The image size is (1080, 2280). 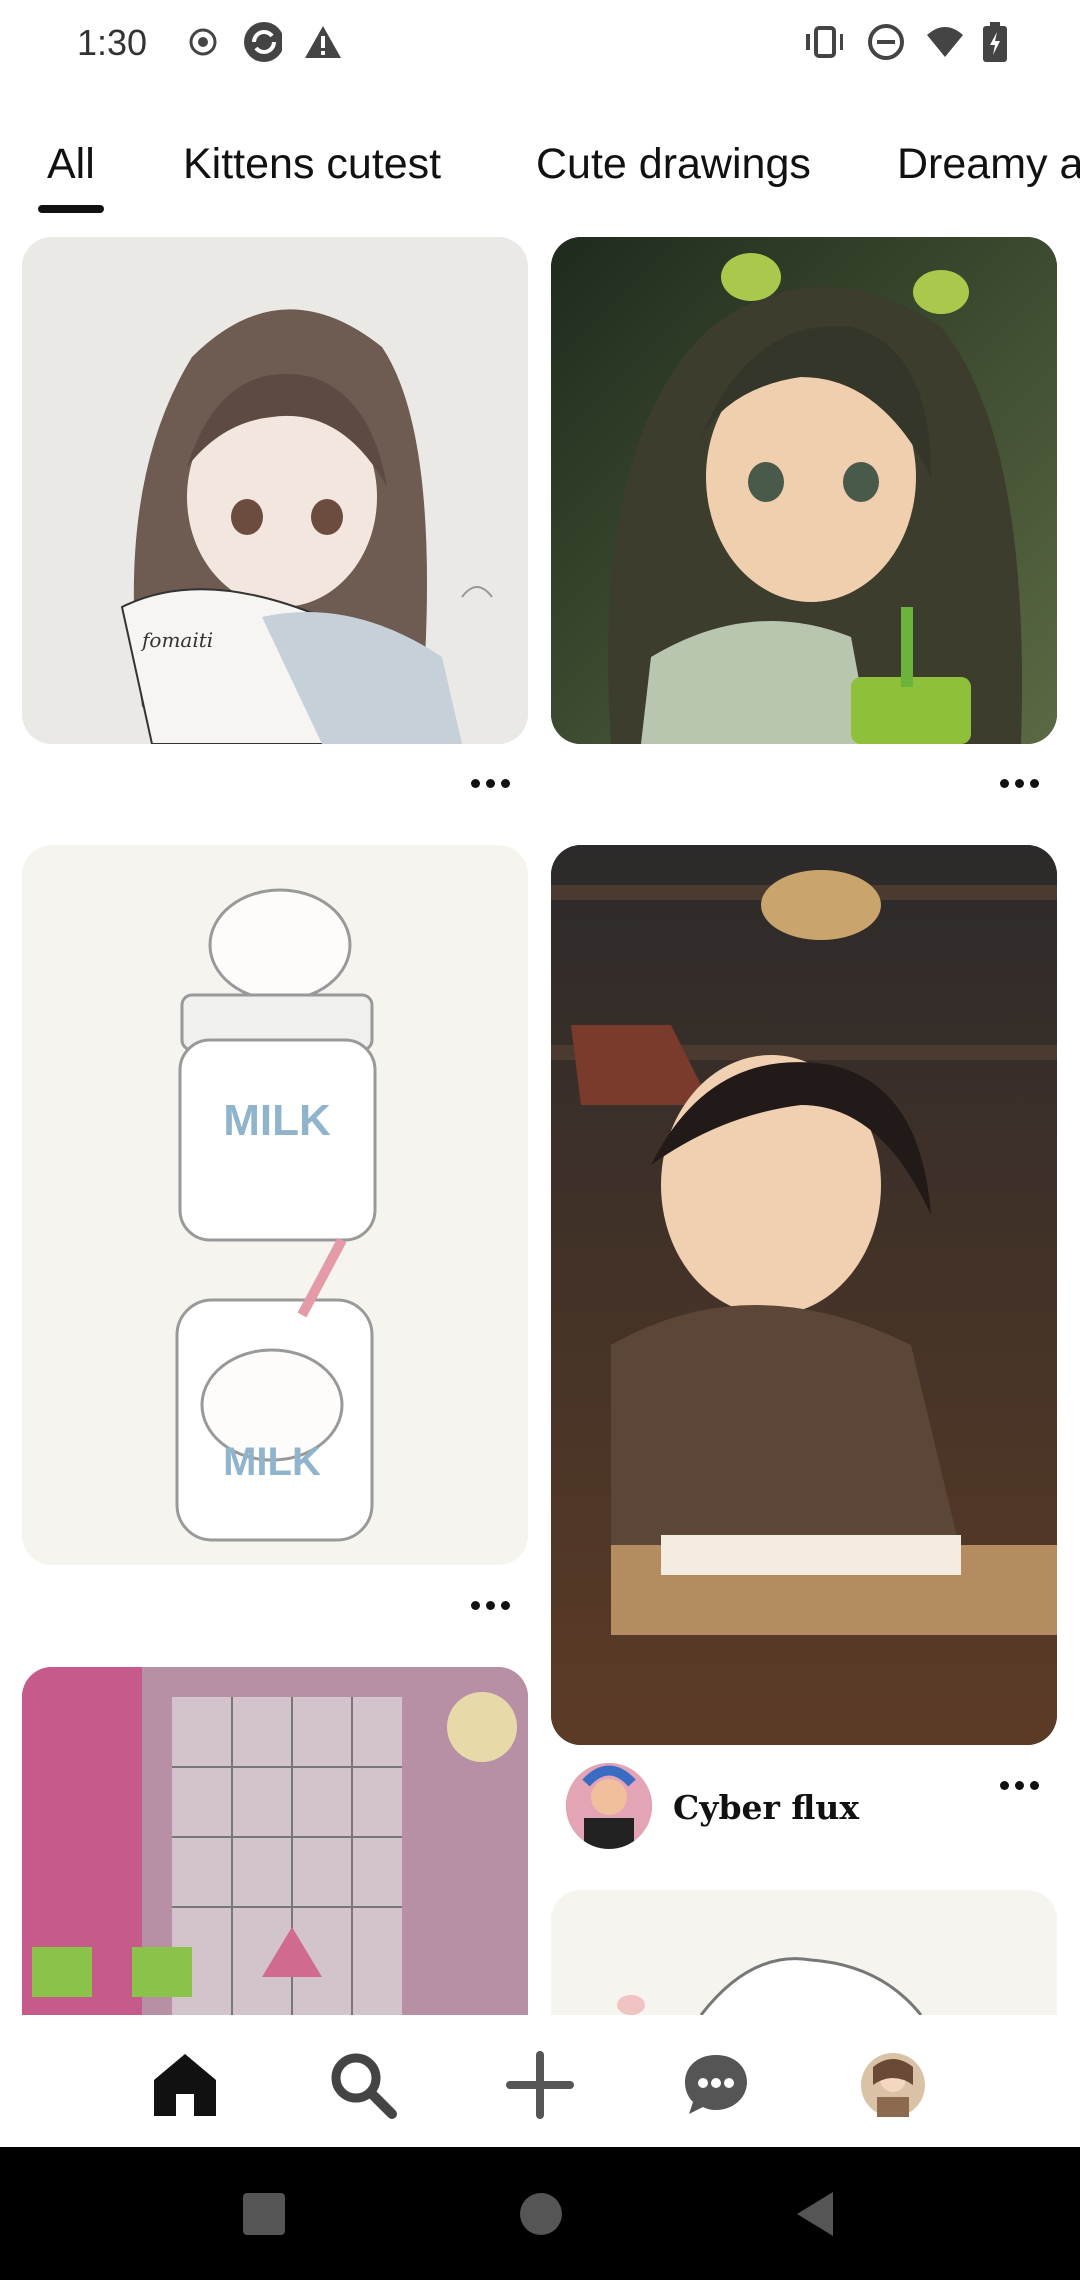 I want to click on author-avatar, so click(x=609, y=1806).